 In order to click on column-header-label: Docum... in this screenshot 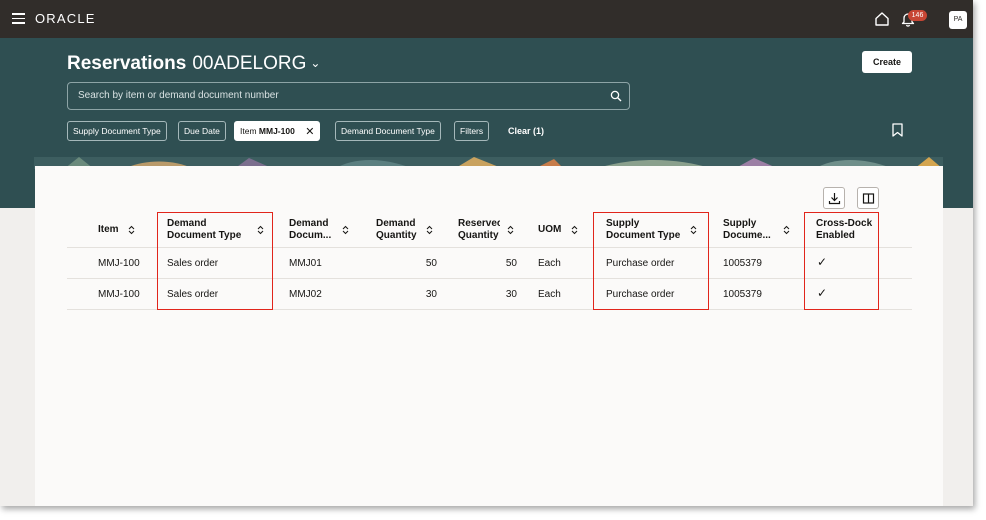, I will do `click(310, 235)`.